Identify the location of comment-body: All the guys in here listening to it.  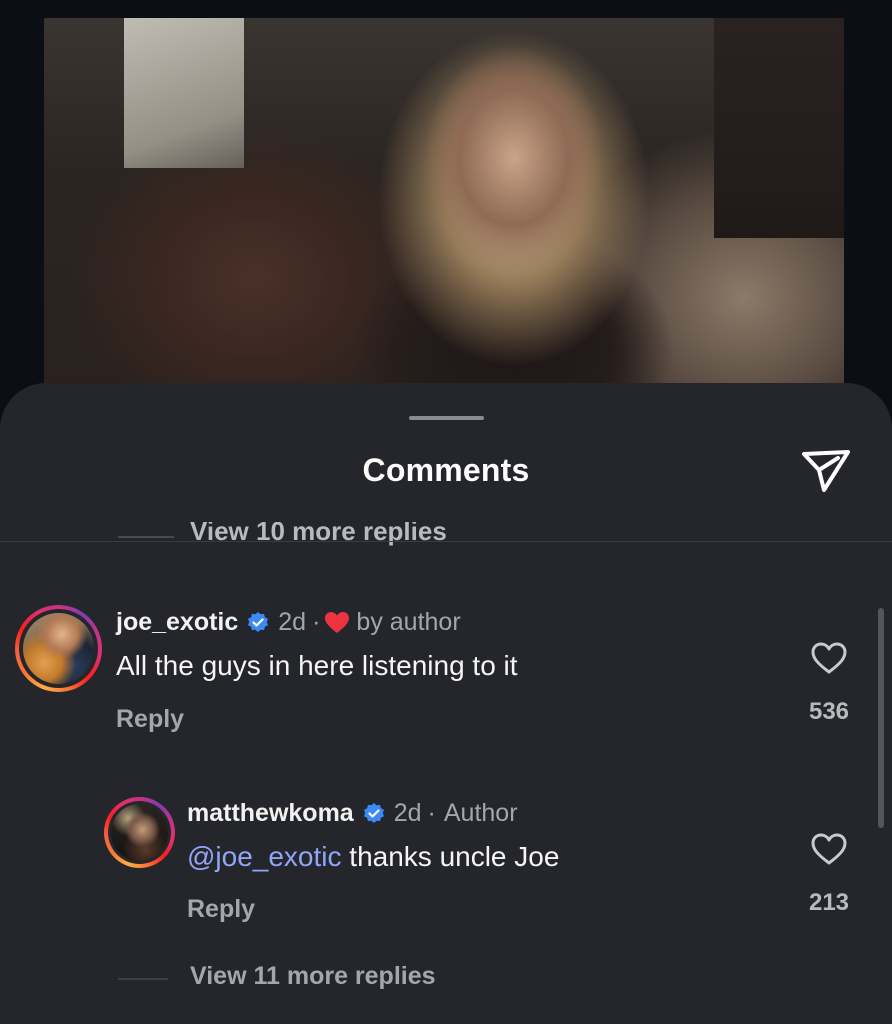
(317, 666).